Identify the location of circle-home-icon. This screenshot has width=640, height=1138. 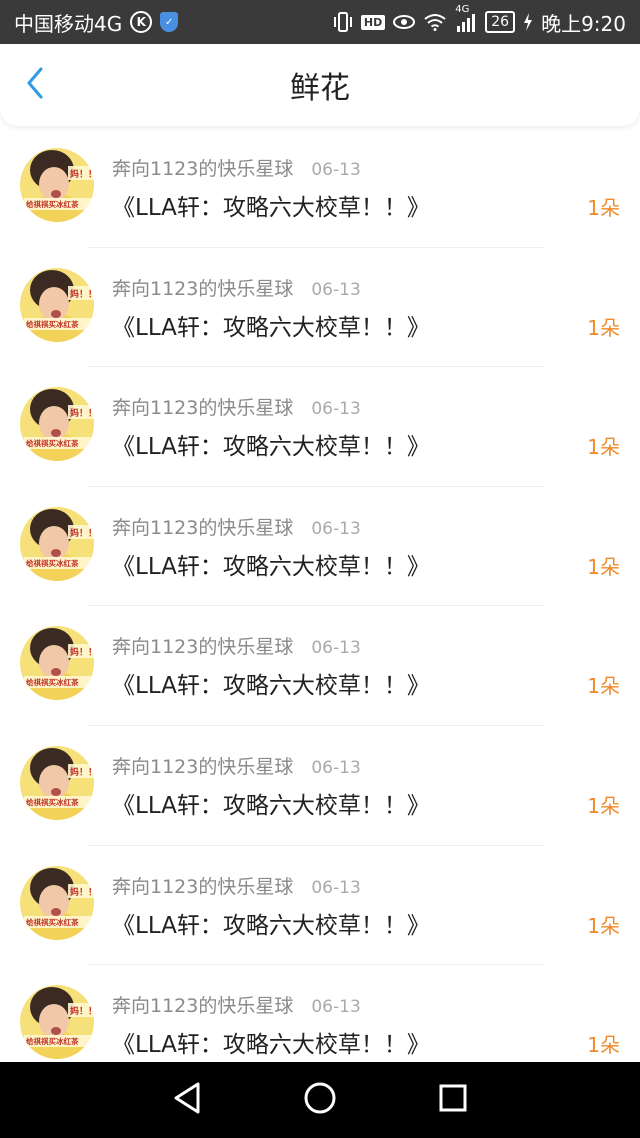
(320, 1100).